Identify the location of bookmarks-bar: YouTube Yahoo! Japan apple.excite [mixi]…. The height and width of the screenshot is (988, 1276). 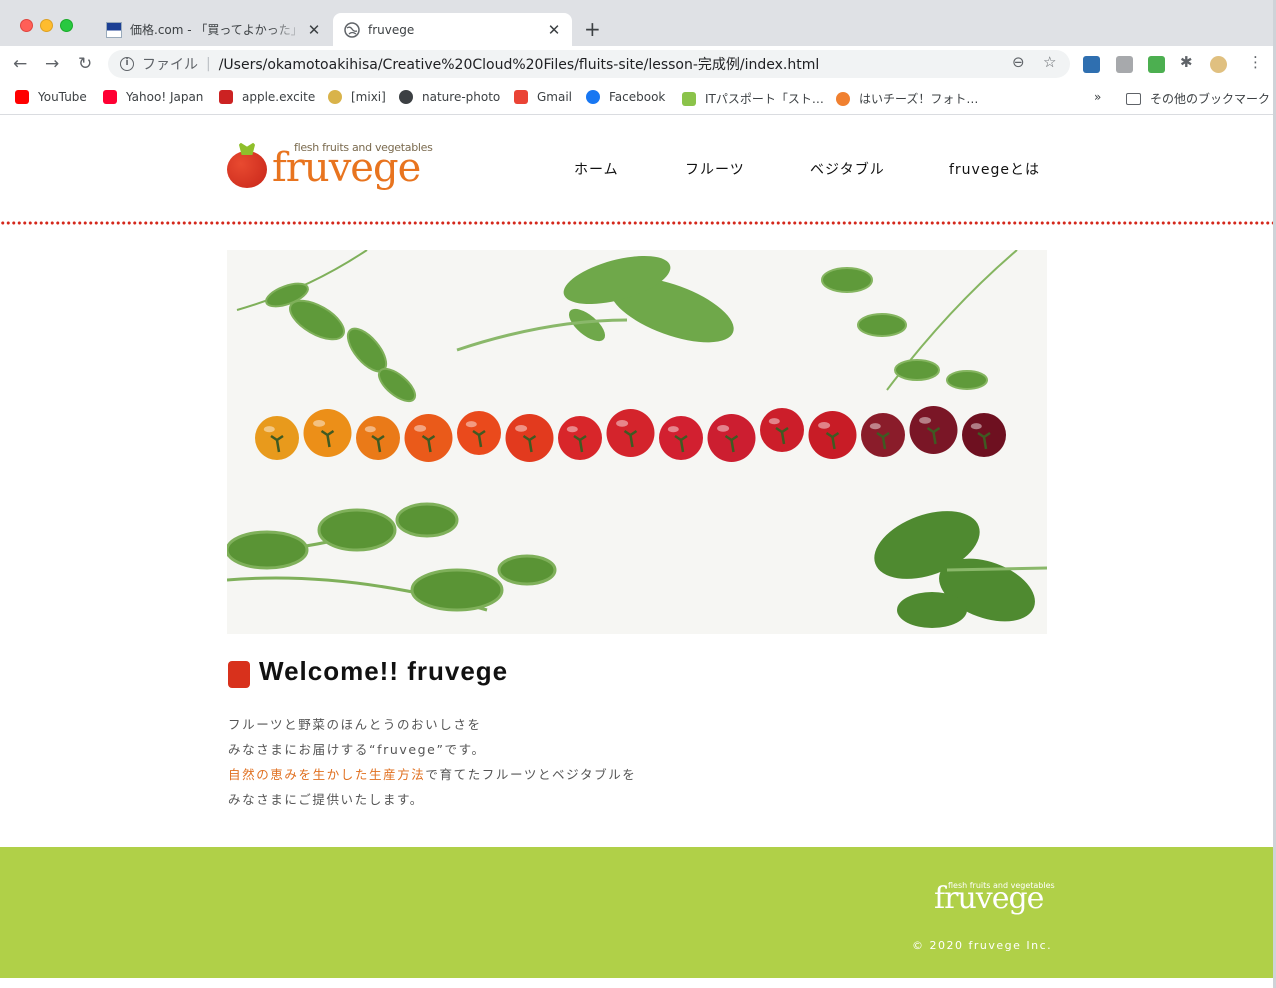
(638, 99).